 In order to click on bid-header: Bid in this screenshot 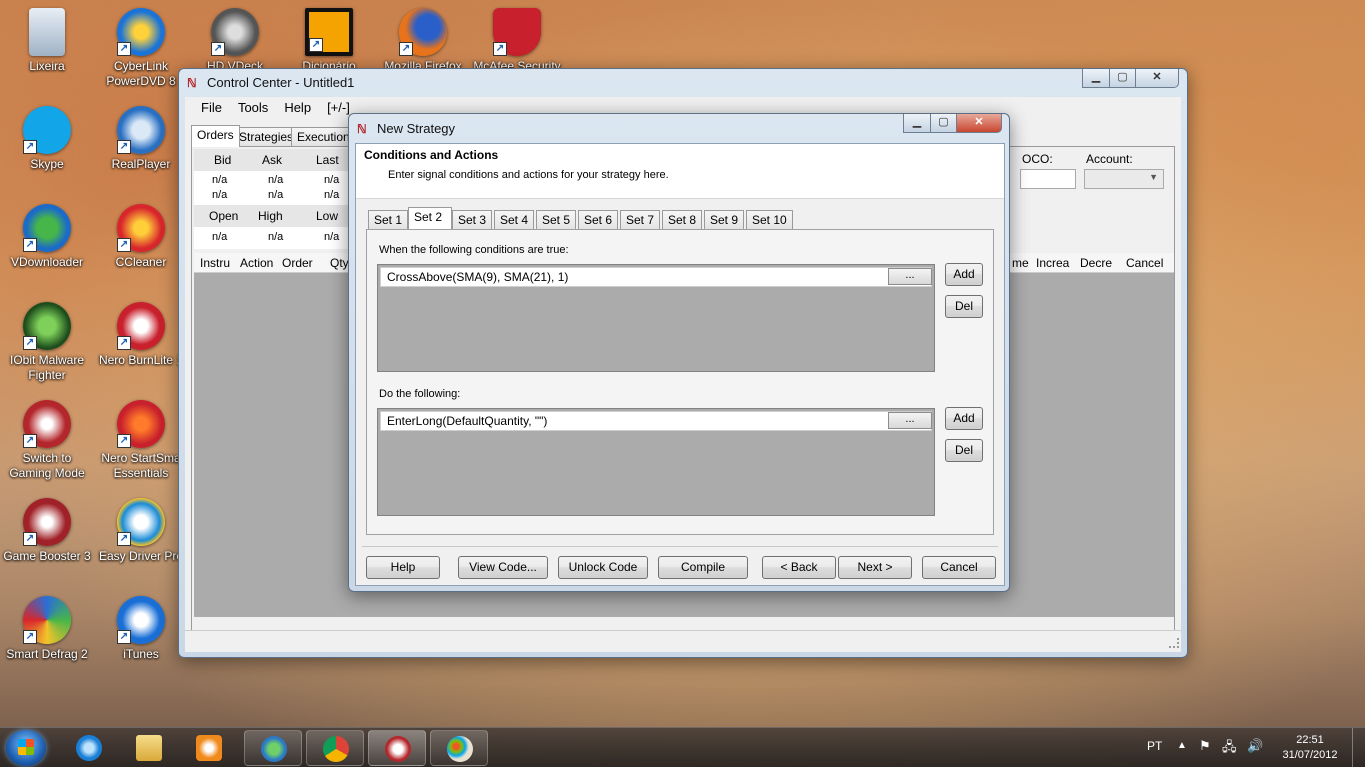, I will do `click(223, 160)`.